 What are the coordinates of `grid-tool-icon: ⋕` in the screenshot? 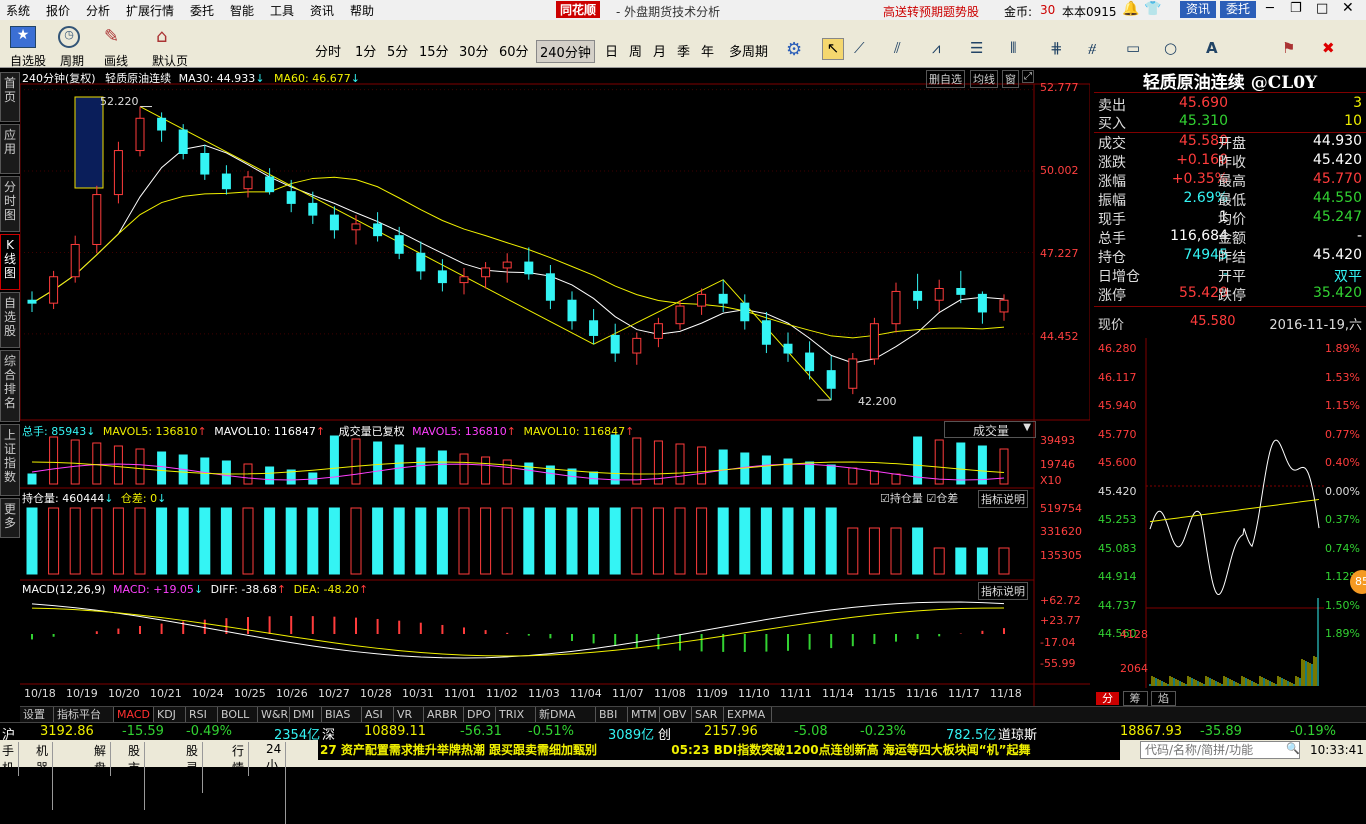 It's located at (1056, 48).